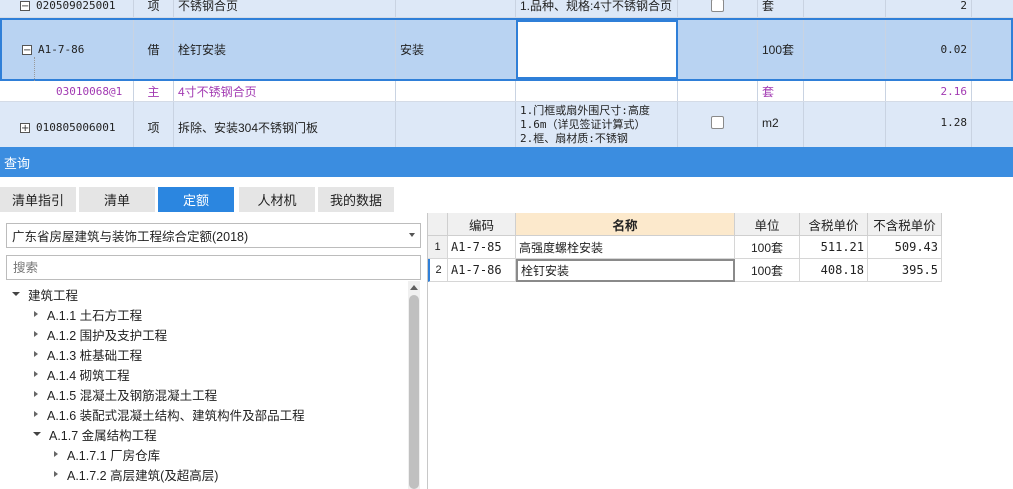 This screenshot has width=1013, height=489. I want to click on column-header-price-with-tax: 含税单价, so click(834, 224).